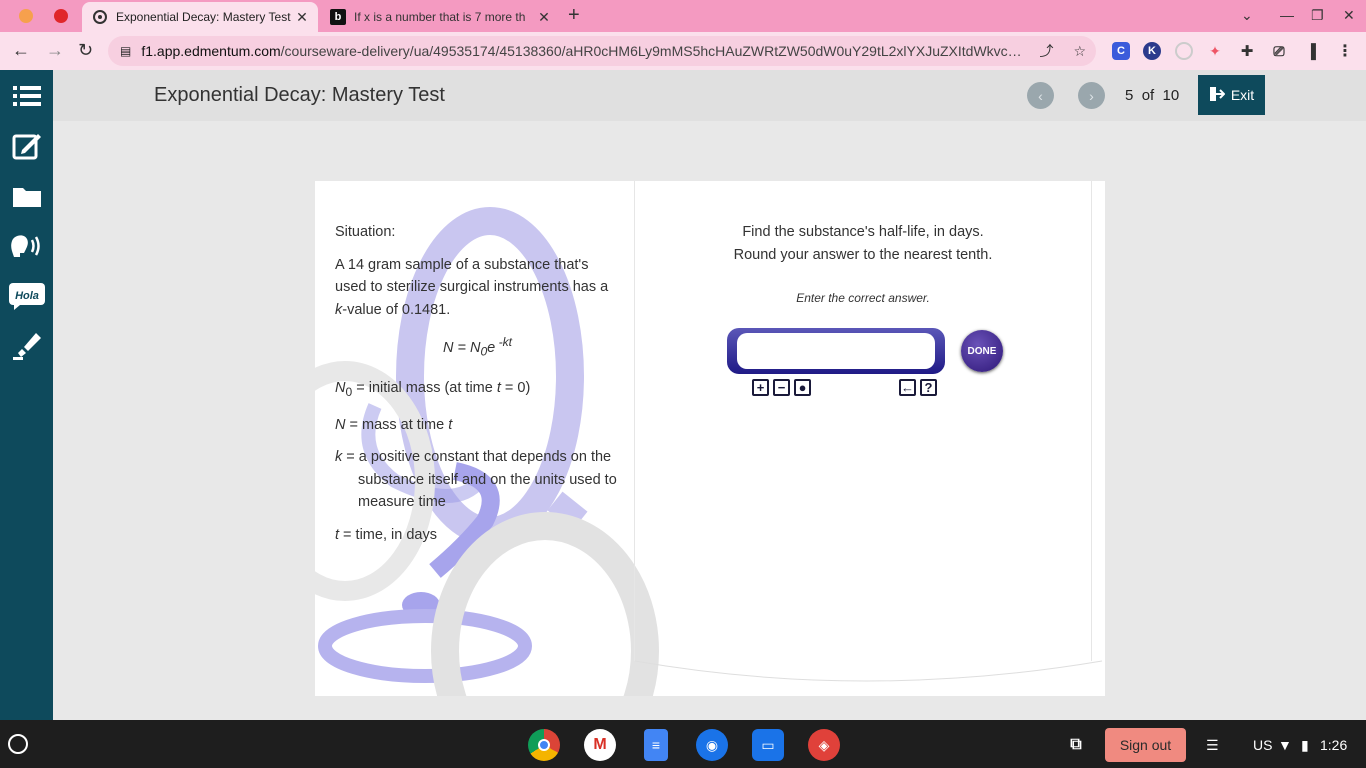 The width and height of the screenshot is (1366, 768). I want to click on question-line-1: Find the substance's half-life, in days., so click(863, 232).